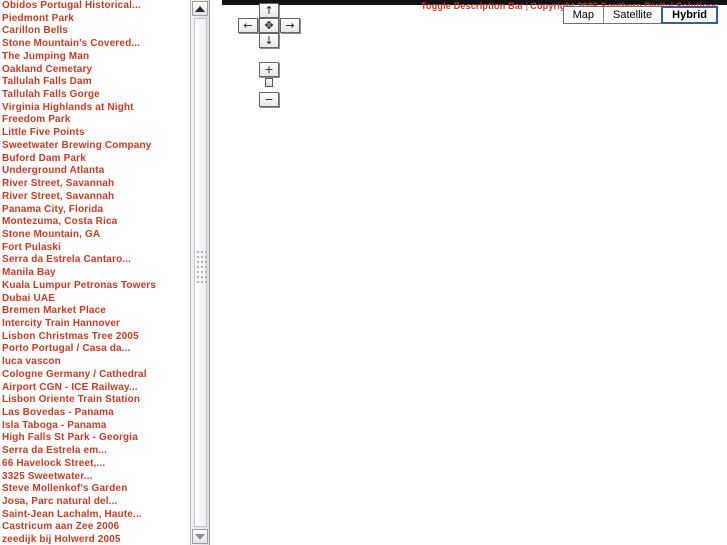  Describe the element at coordinates (94, 222) in the screenshot. I see `place-list-item: Montezuma, Costa Rica` at that location.